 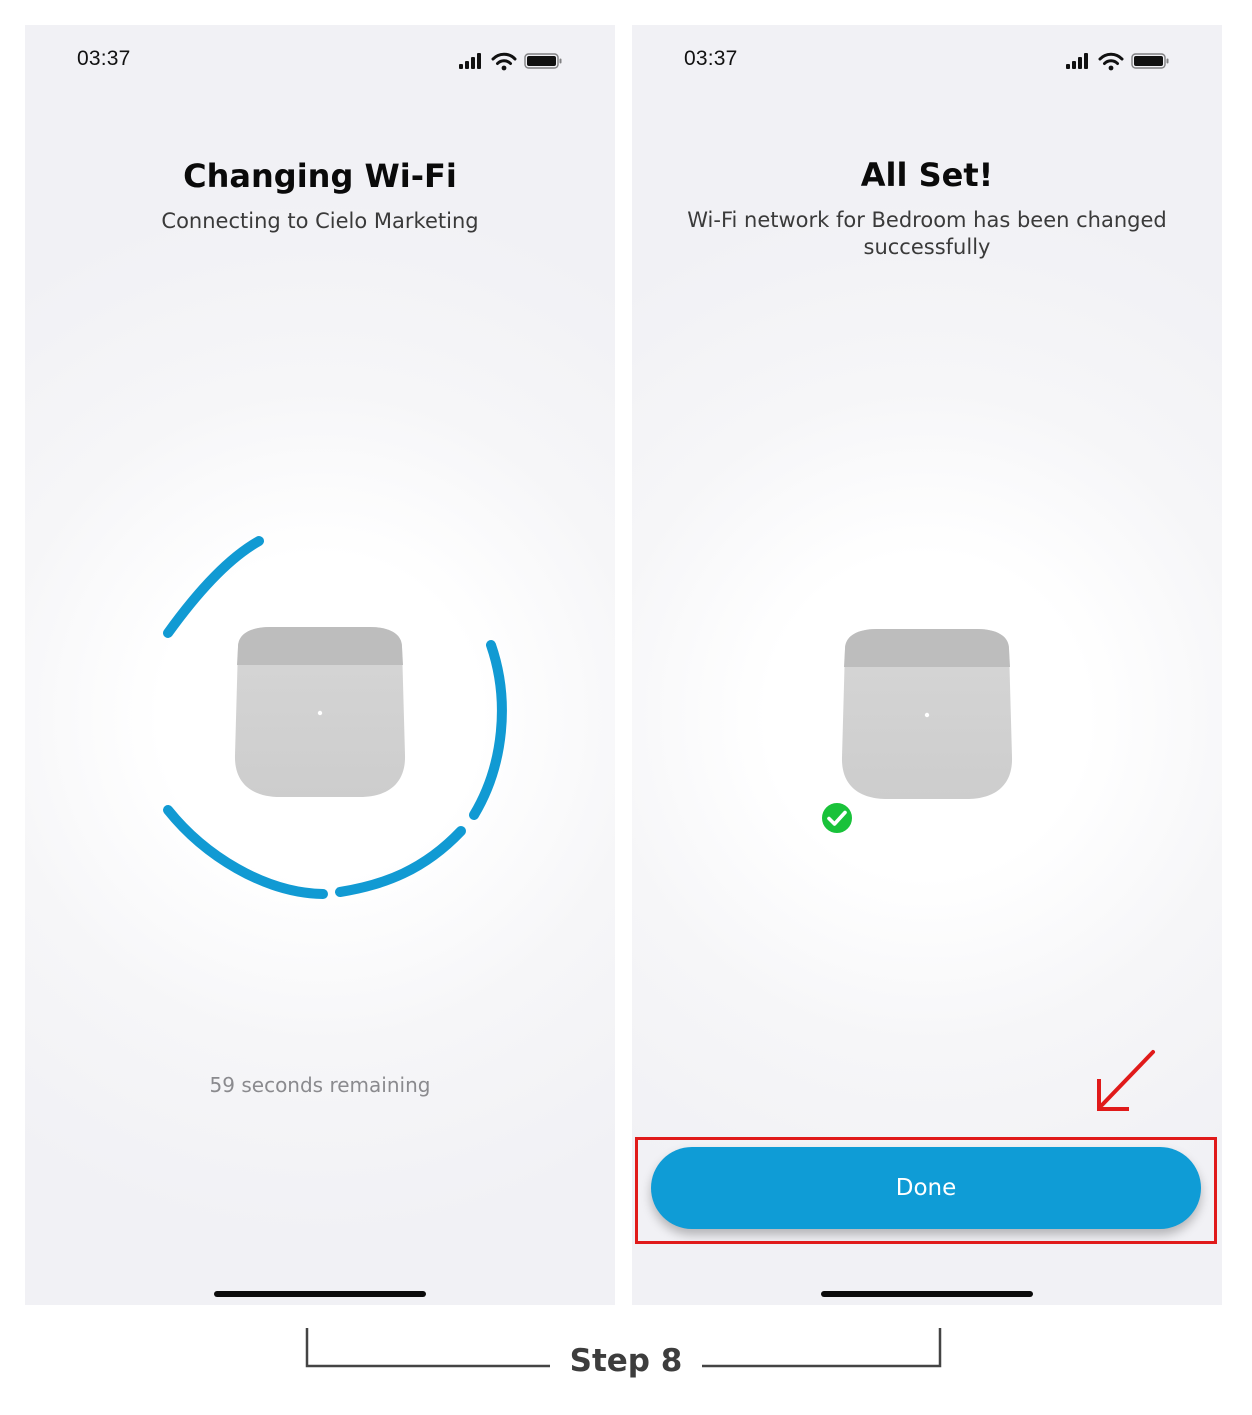 I want to click on connecting-subtitle: Connecting to Cielo Marketing, so click(x=320, y=221).